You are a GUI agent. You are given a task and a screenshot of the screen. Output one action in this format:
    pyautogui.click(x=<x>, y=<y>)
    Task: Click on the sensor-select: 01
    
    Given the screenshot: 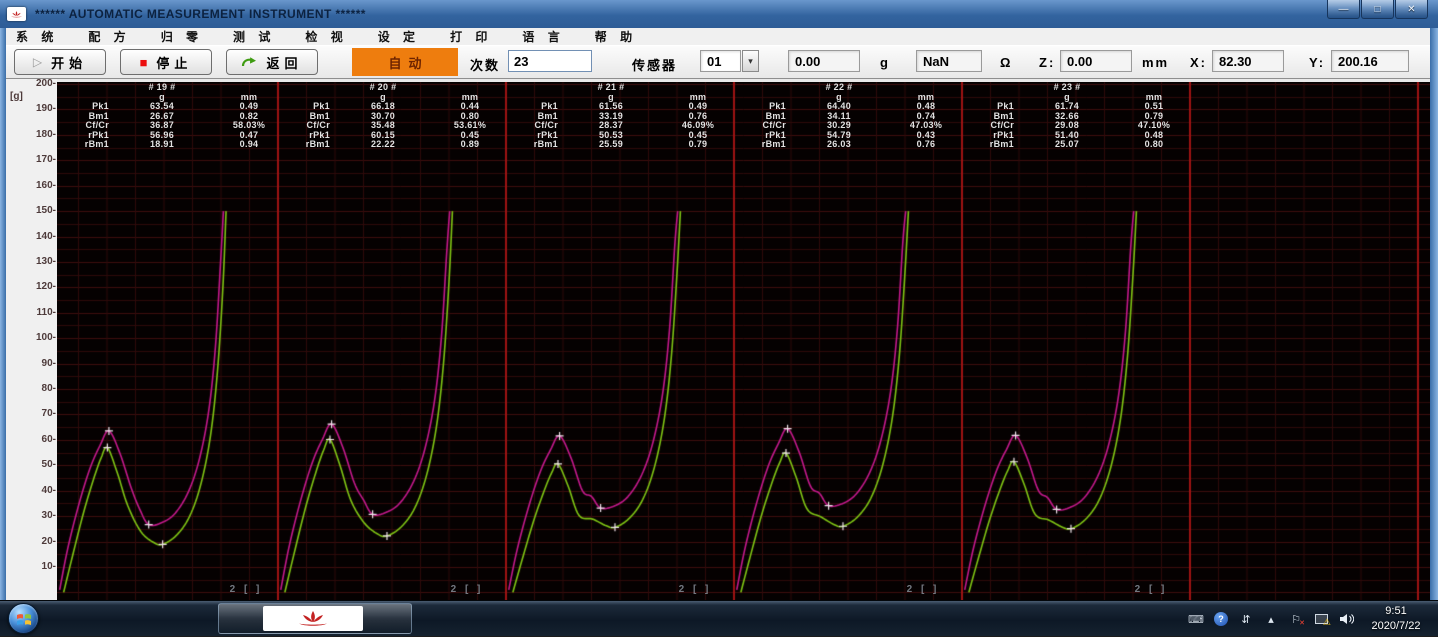 What is the action you would take?
    pyautogui.click(x=720, y=61)
    